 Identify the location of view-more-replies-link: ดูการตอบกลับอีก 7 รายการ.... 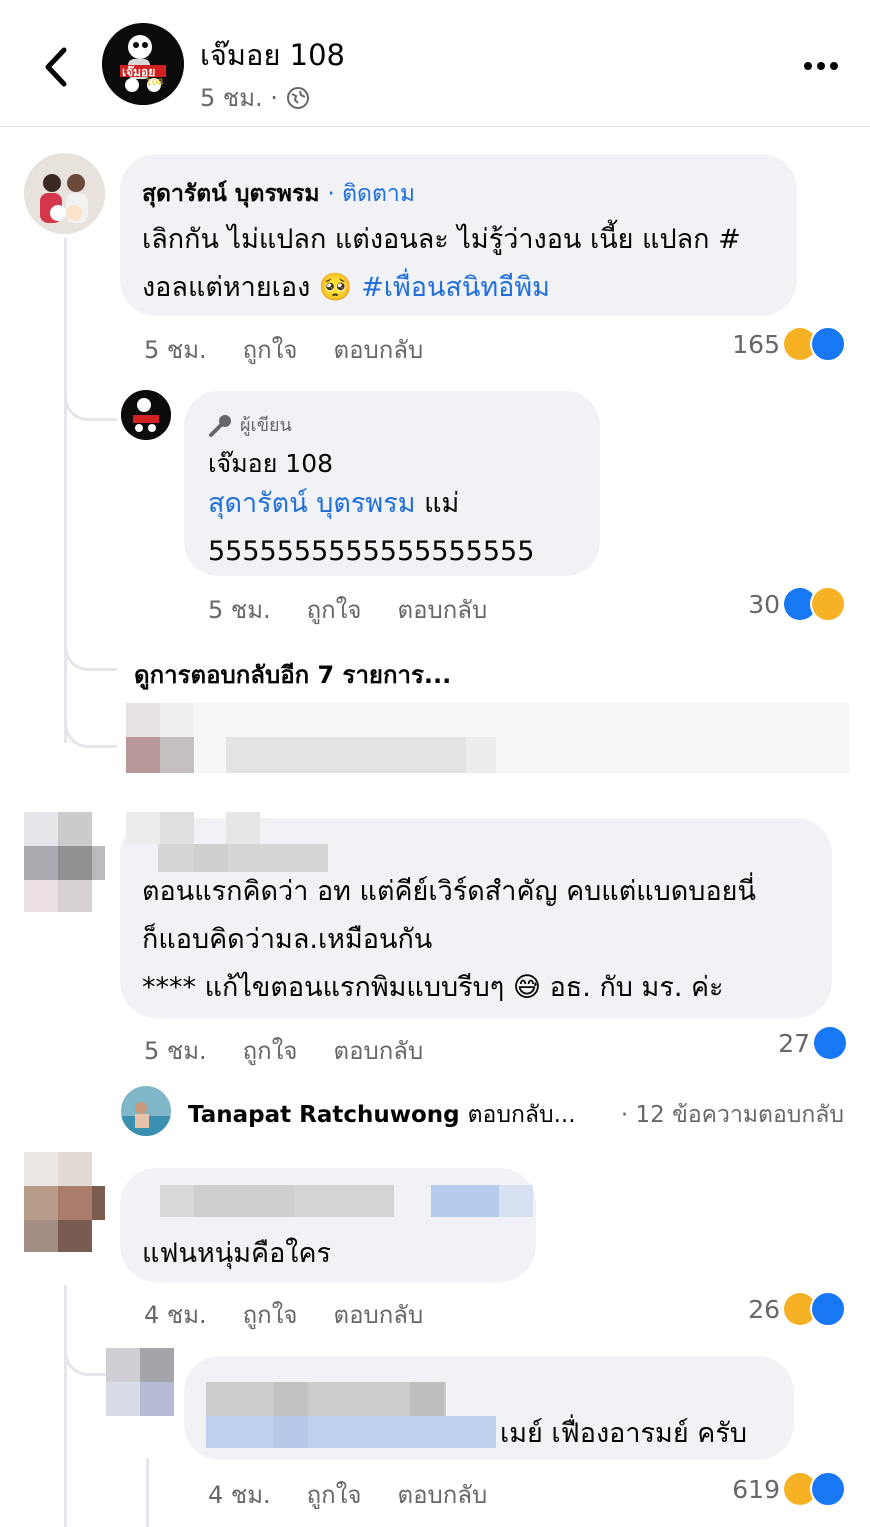
(292, 674).